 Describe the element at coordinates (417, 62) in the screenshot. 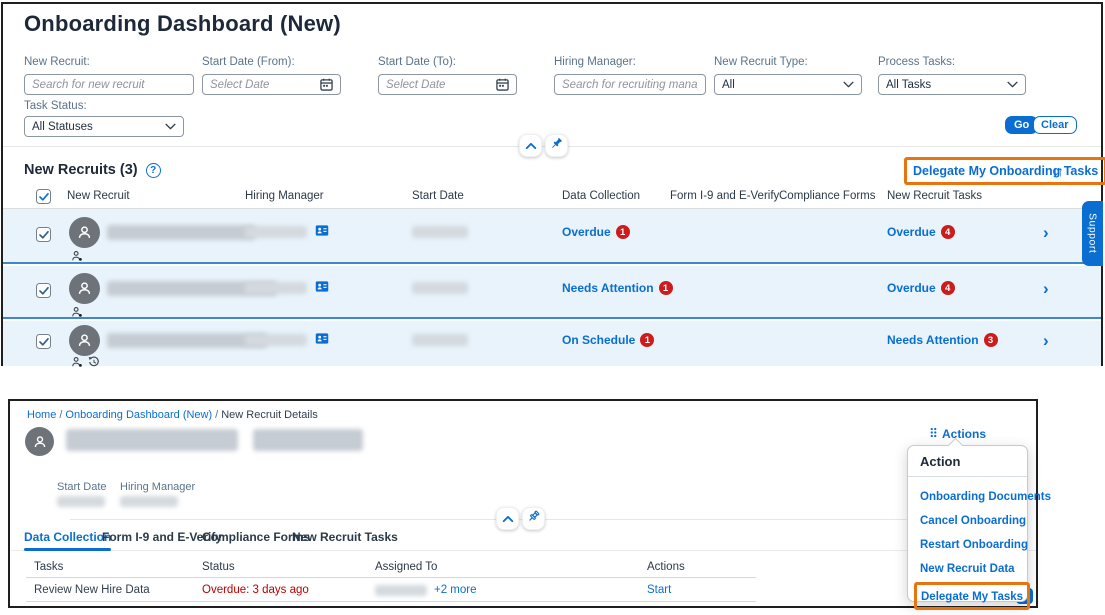

I see `start-date-to-label: Start Date (To):` at that location.